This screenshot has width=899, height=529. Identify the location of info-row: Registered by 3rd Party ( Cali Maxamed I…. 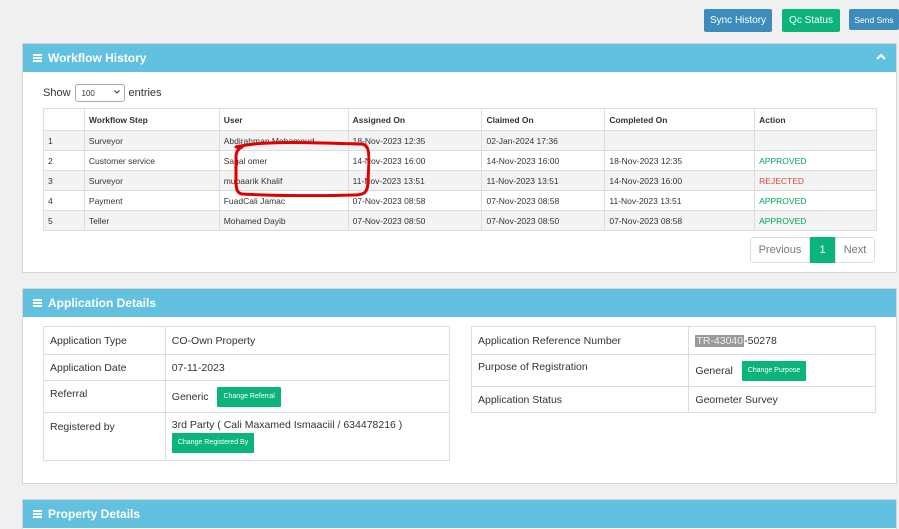
(247, 436).